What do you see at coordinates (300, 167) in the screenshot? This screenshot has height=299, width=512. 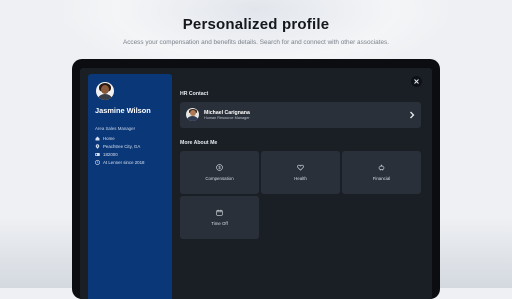 I see `heart-icon` at bounding box center [300, 167].